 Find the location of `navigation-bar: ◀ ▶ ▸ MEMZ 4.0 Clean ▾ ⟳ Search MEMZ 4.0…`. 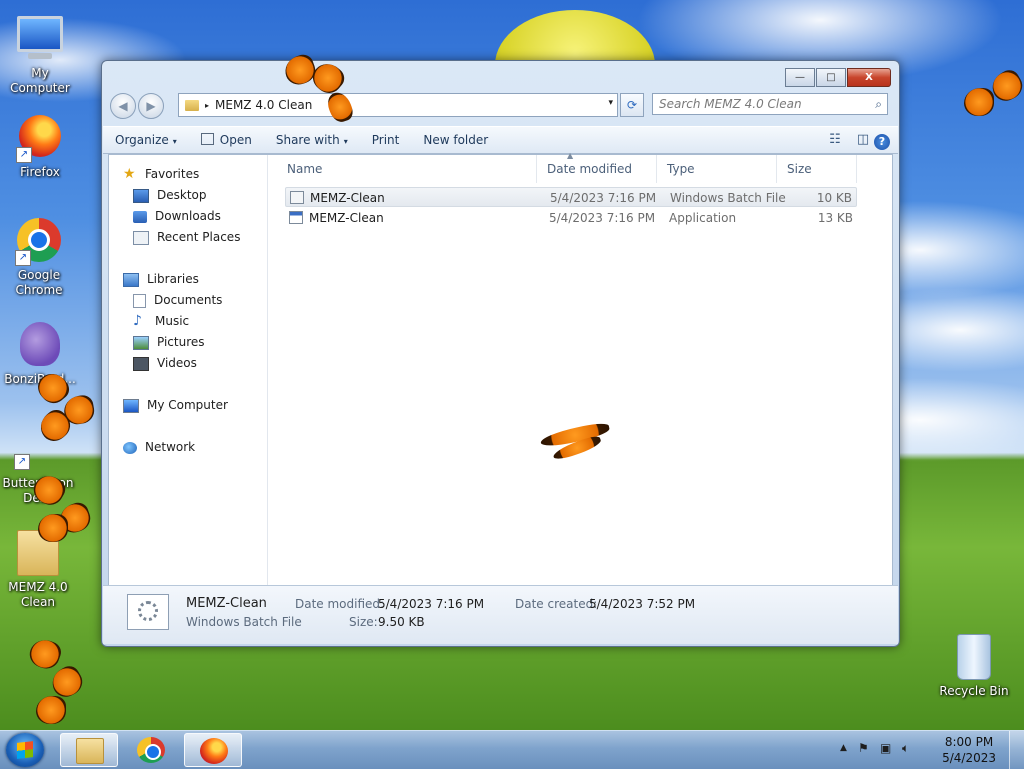

navigation-bar: ◀ ▶ ▸ MEMZ 4.0 Clean ▾ ⟳ Search MEMZ 4.0… is located at coordinates (500, 106).